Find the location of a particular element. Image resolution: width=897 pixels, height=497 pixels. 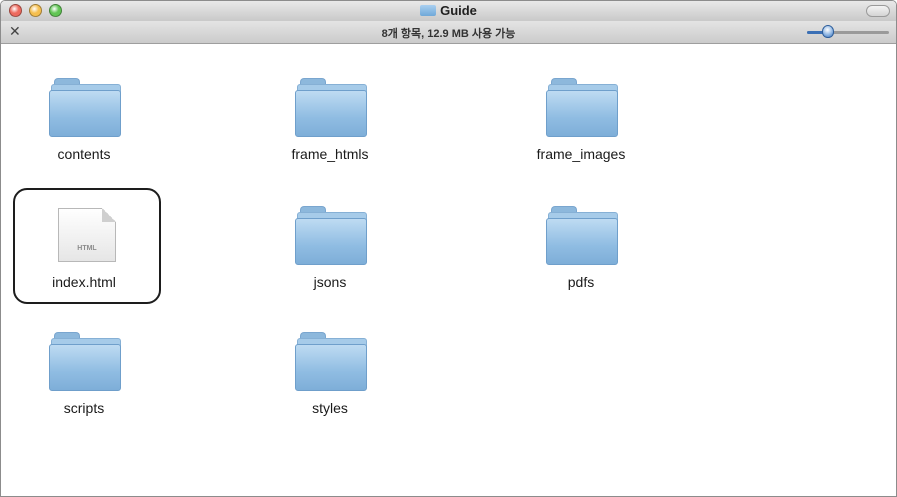

file-label: jsons is located at coordinates (330, 282).